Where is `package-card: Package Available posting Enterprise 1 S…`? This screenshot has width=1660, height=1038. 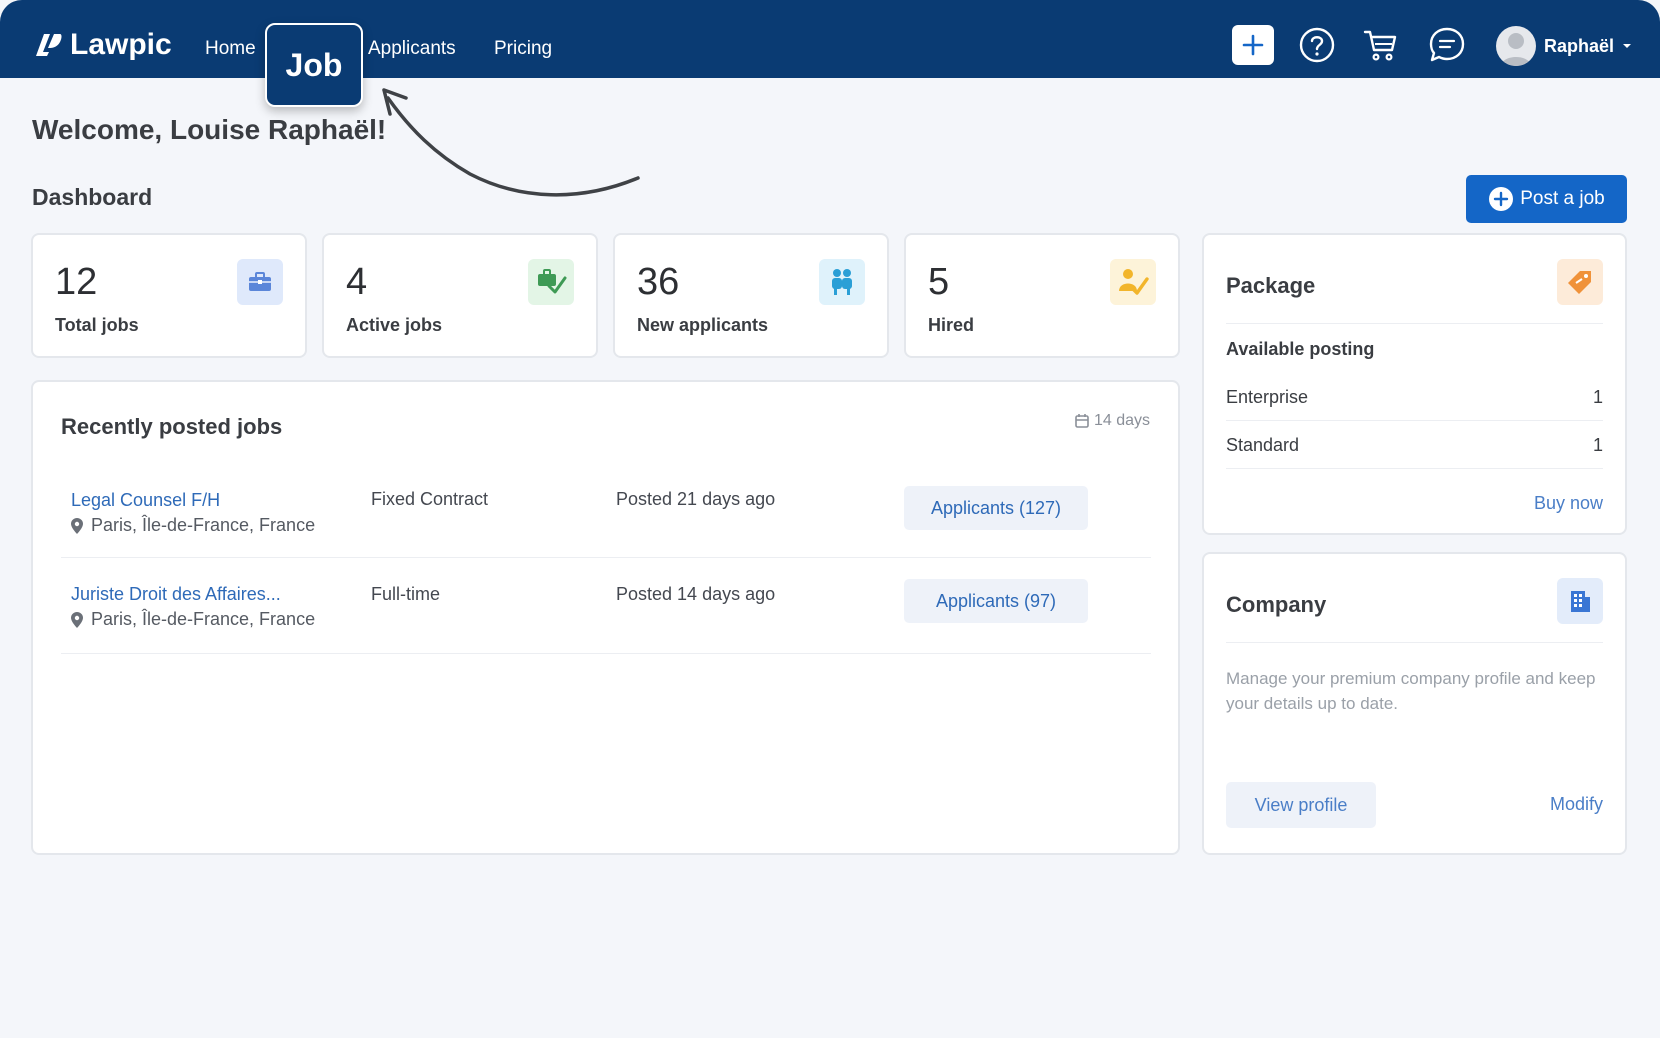 package-card: Package Available posting Enterprise 1 S… is located at coordinates (1414, 384).